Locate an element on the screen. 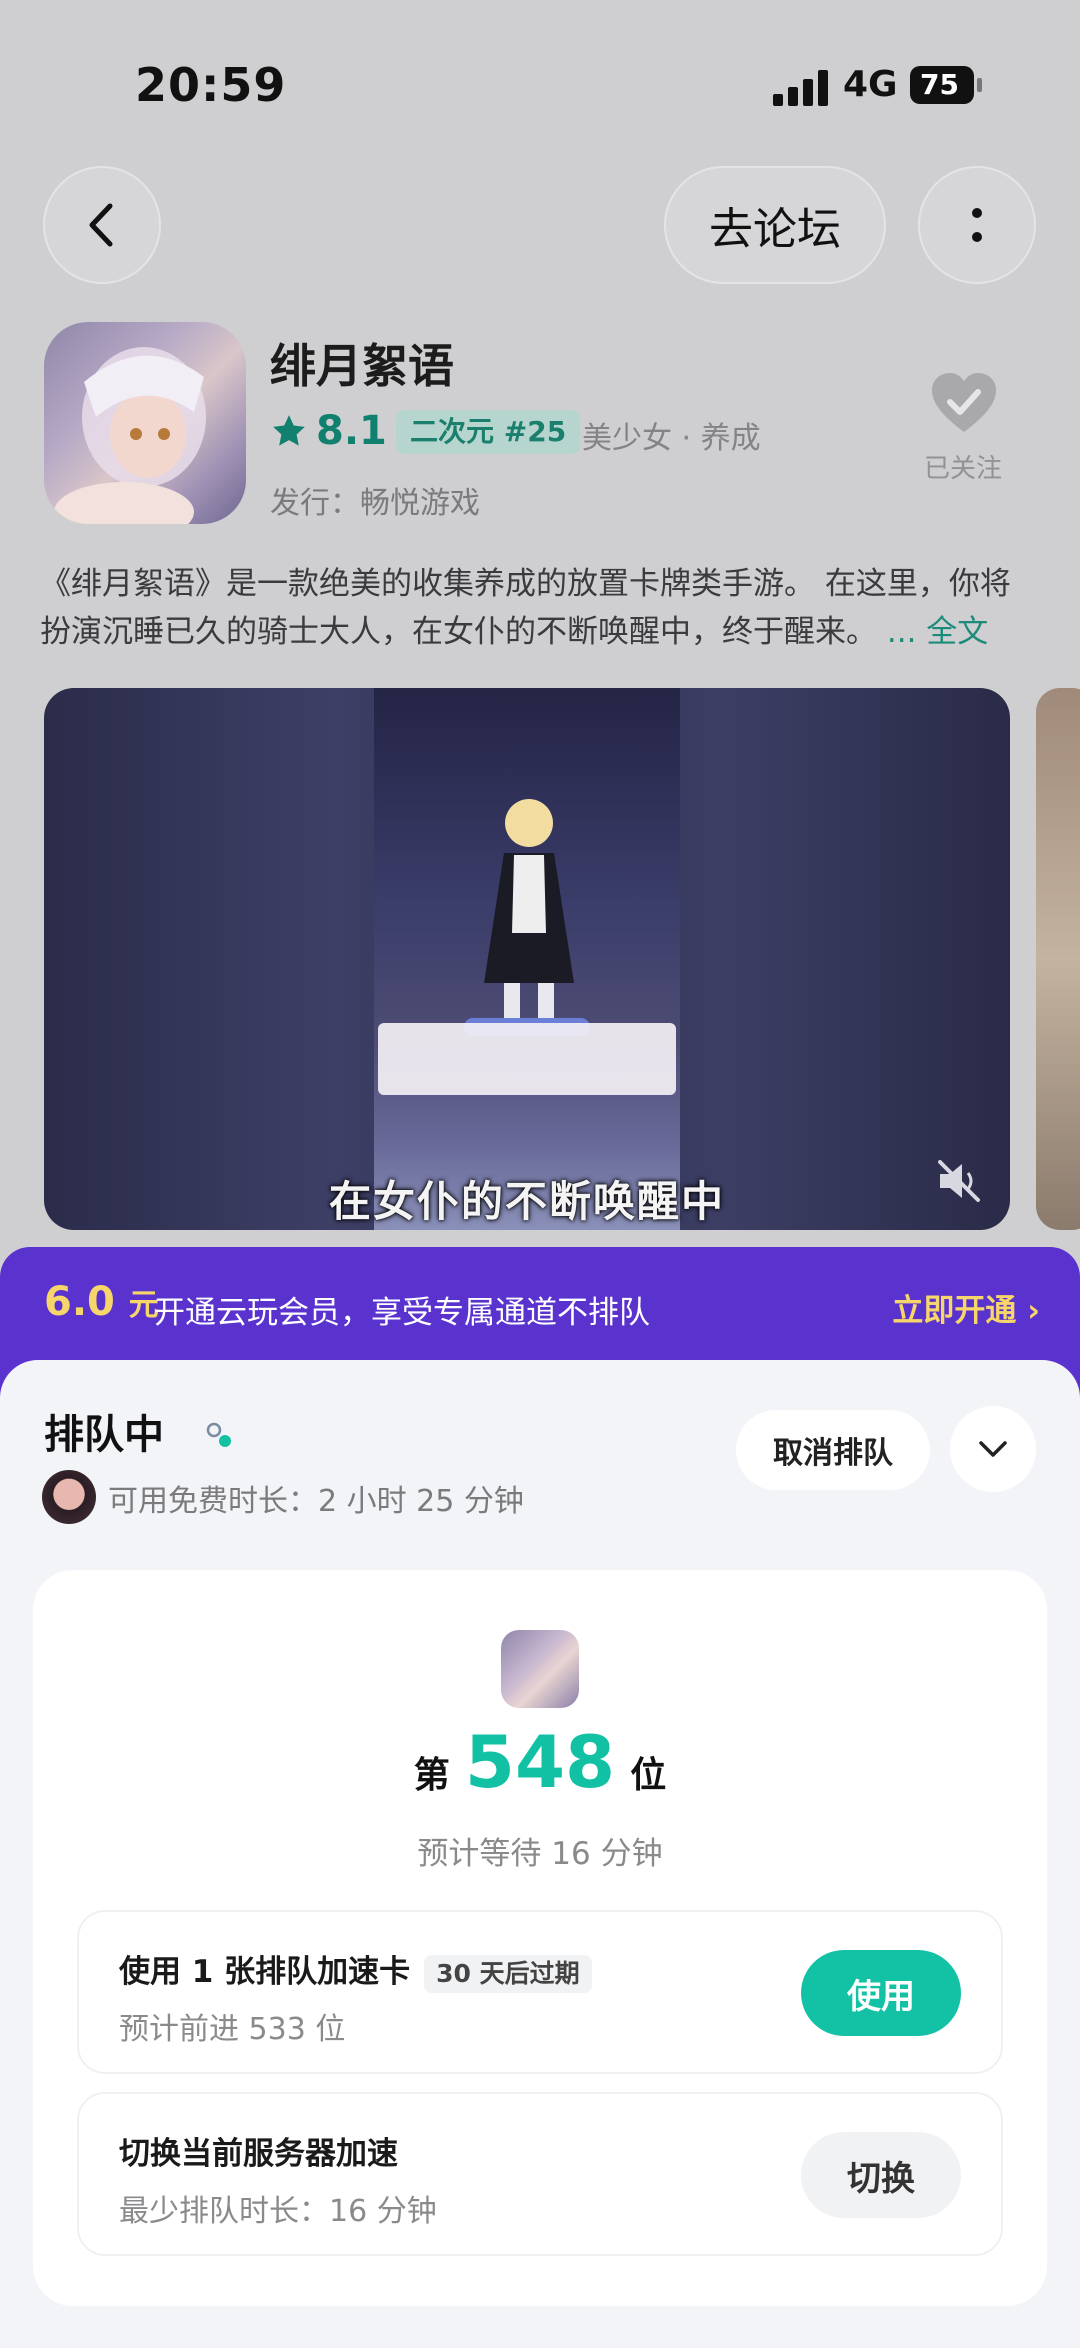  member-banner-text: 开通云玩会员，享受专属通道不排队 is located at coordinates (402, 1313).